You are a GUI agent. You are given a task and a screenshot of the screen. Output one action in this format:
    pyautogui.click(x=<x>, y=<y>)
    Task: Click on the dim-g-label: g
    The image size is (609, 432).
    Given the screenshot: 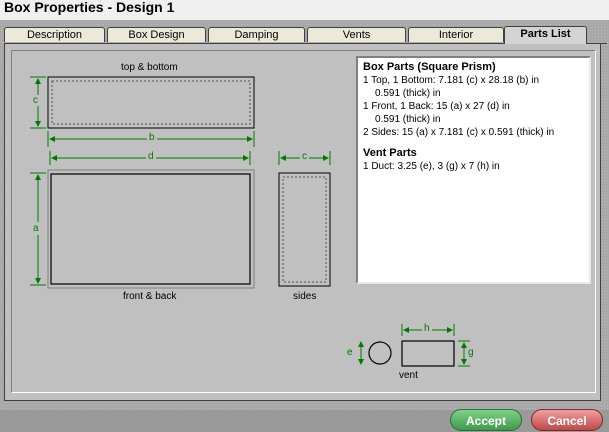 What is the action you would take?
    pyautogui.click(x=471, y=352)
    